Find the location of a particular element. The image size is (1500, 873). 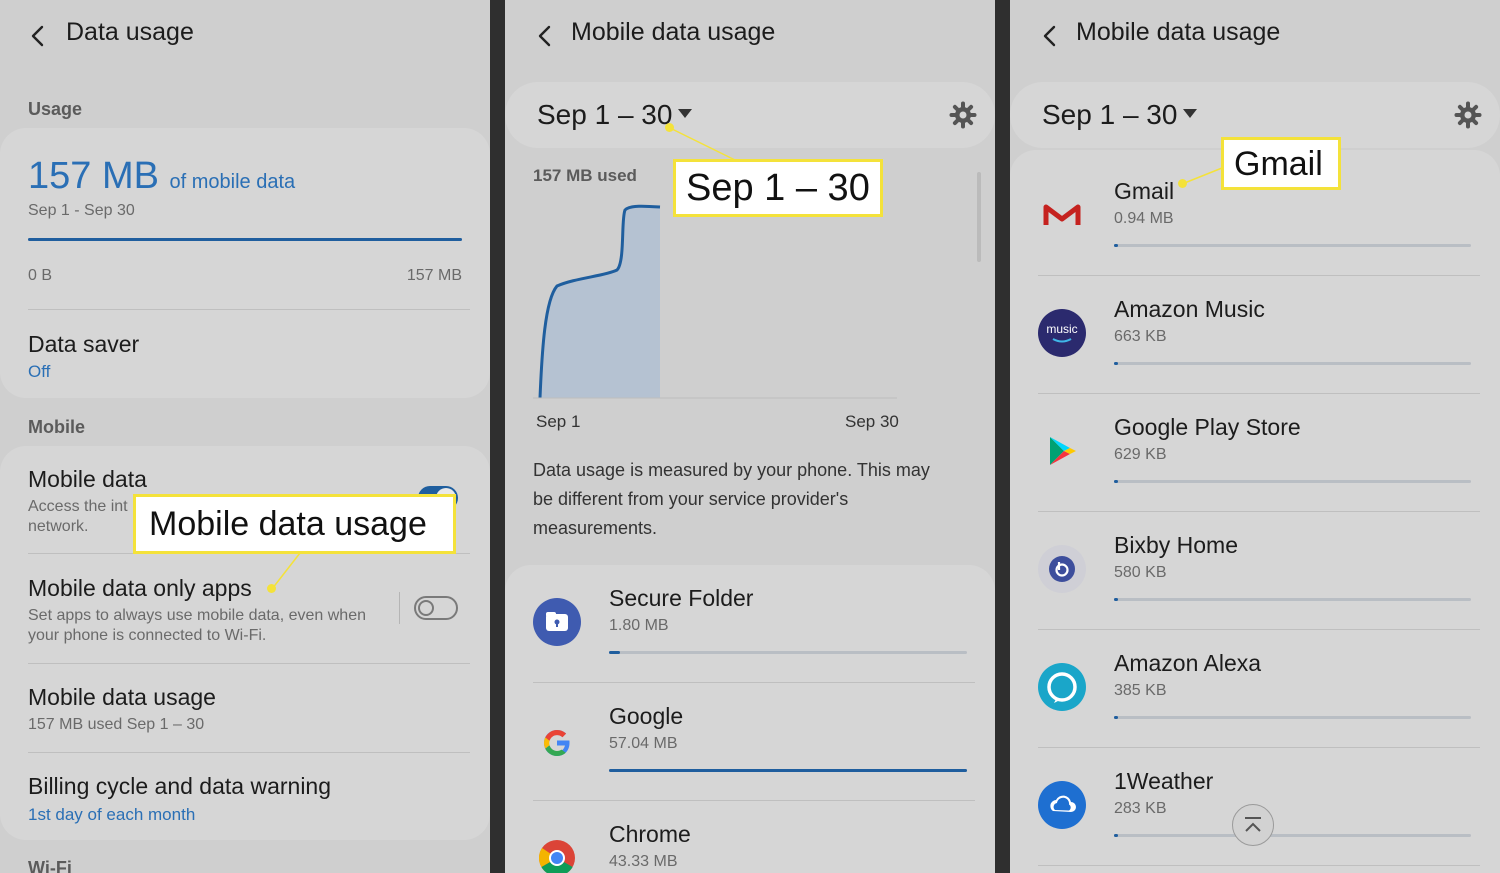

only-apps-title: Mobile data only apps is located at coordinates (140, 588).